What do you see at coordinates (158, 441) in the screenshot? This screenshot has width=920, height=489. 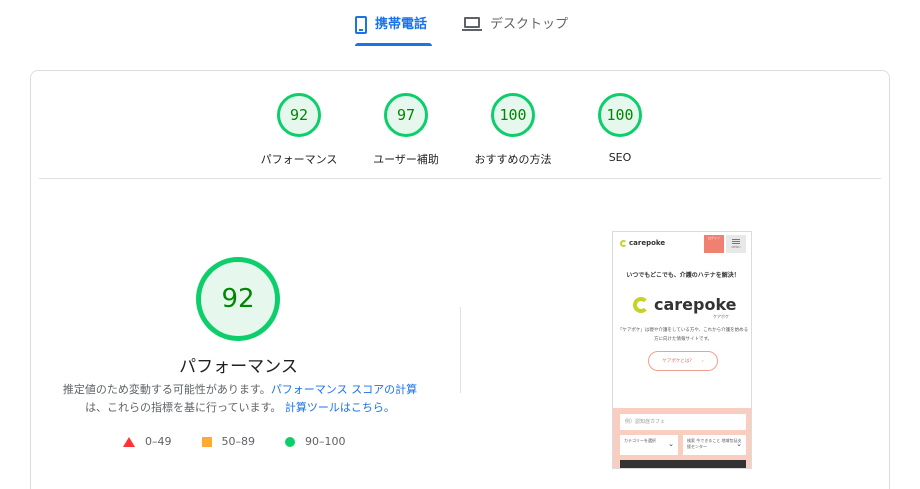 I see `legend-range: 0–49` at bounding box center [158, 441].